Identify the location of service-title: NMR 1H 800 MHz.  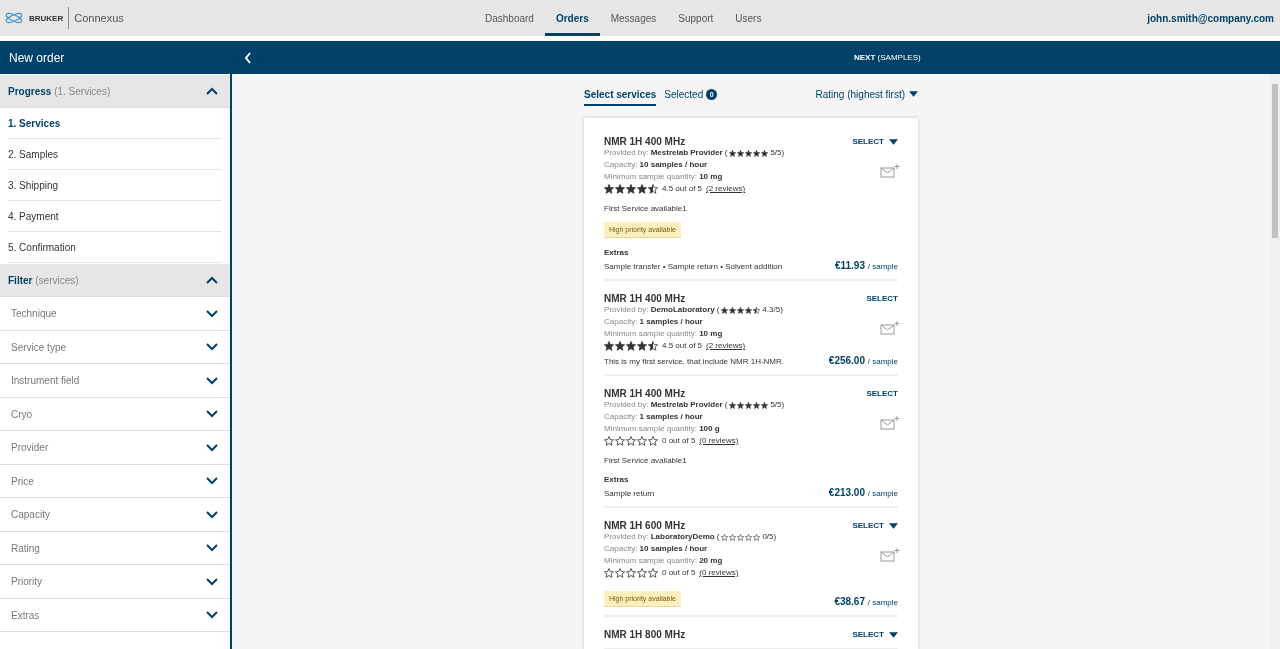
(645, 634).